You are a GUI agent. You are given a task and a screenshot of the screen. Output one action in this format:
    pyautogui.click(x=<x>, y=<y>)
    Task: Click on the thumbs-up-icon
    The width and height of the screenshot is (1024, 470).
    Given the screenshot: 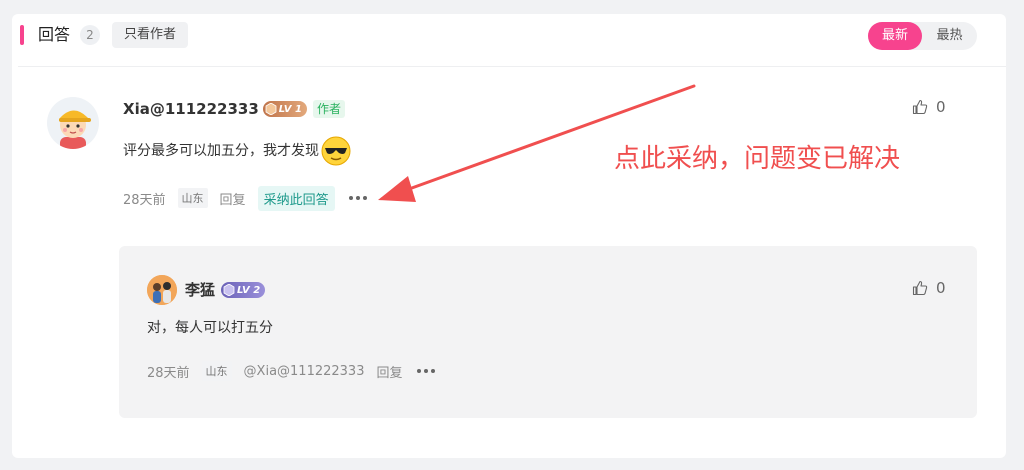 What is the action you would take?
    pyautogui.click(x=920, y=288)
    